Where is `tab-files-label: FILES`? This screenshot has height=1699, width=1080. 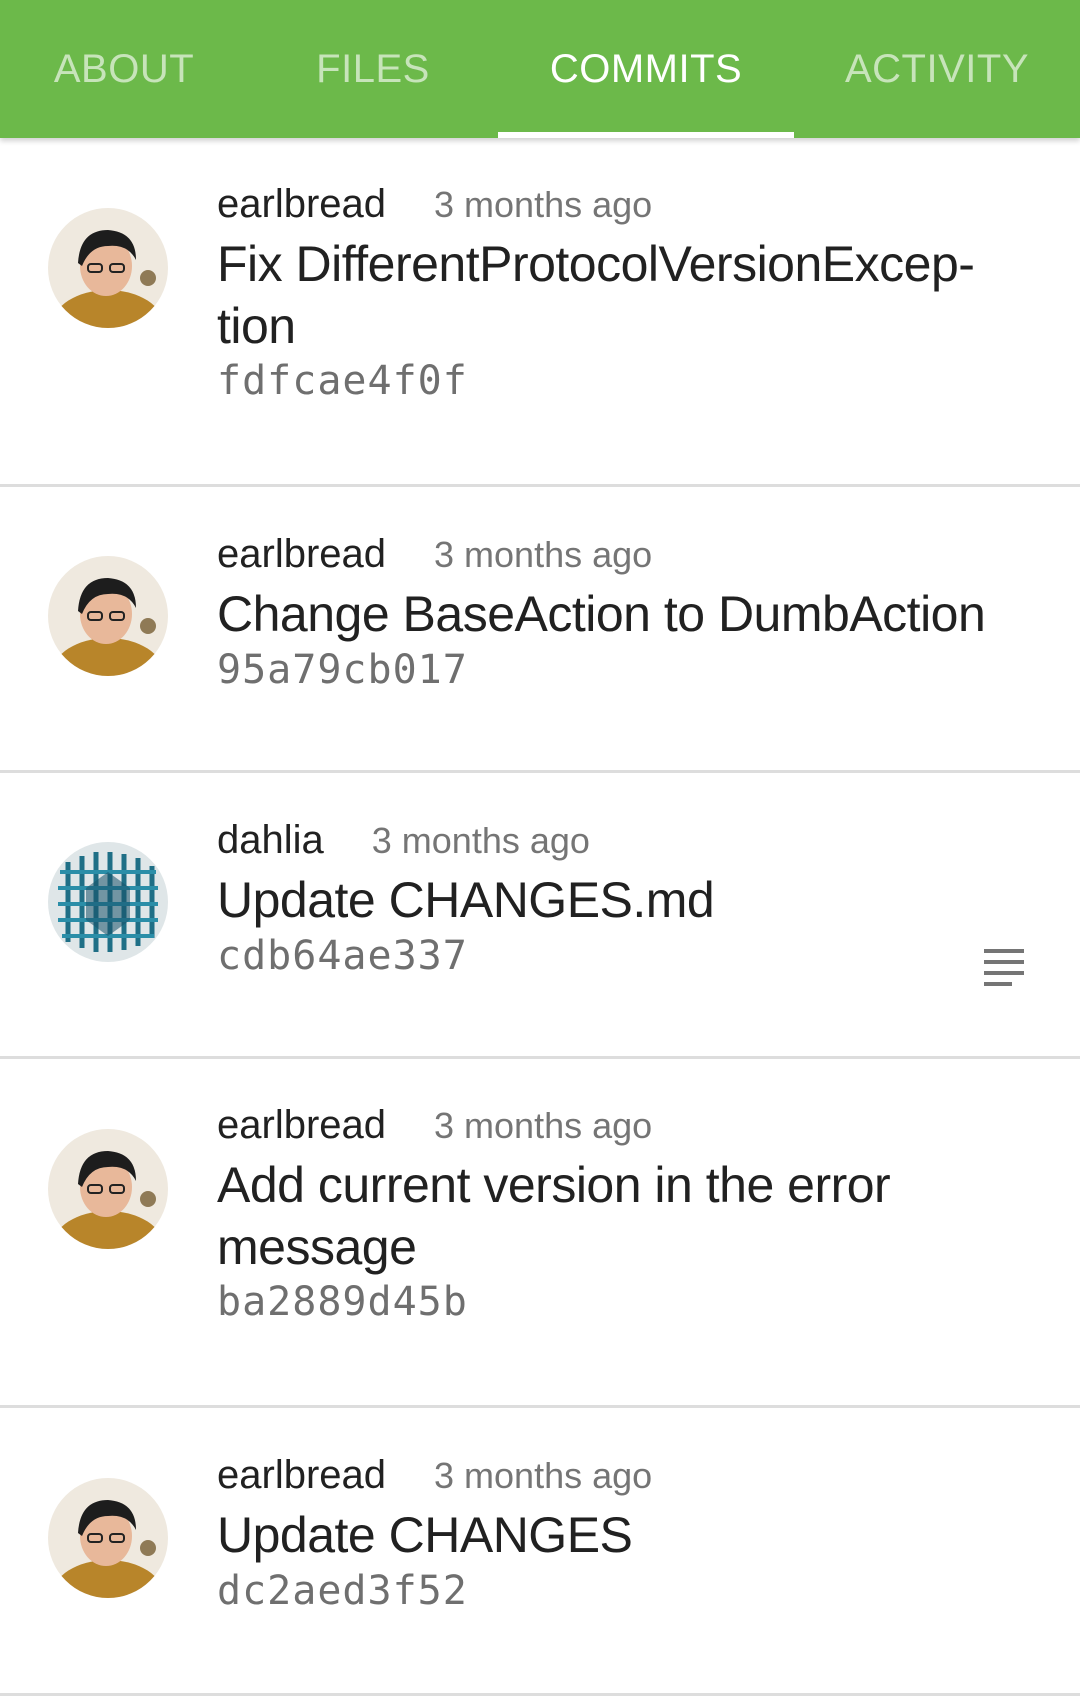 tab-files-label: FILES is located at coordinates (373, 68).